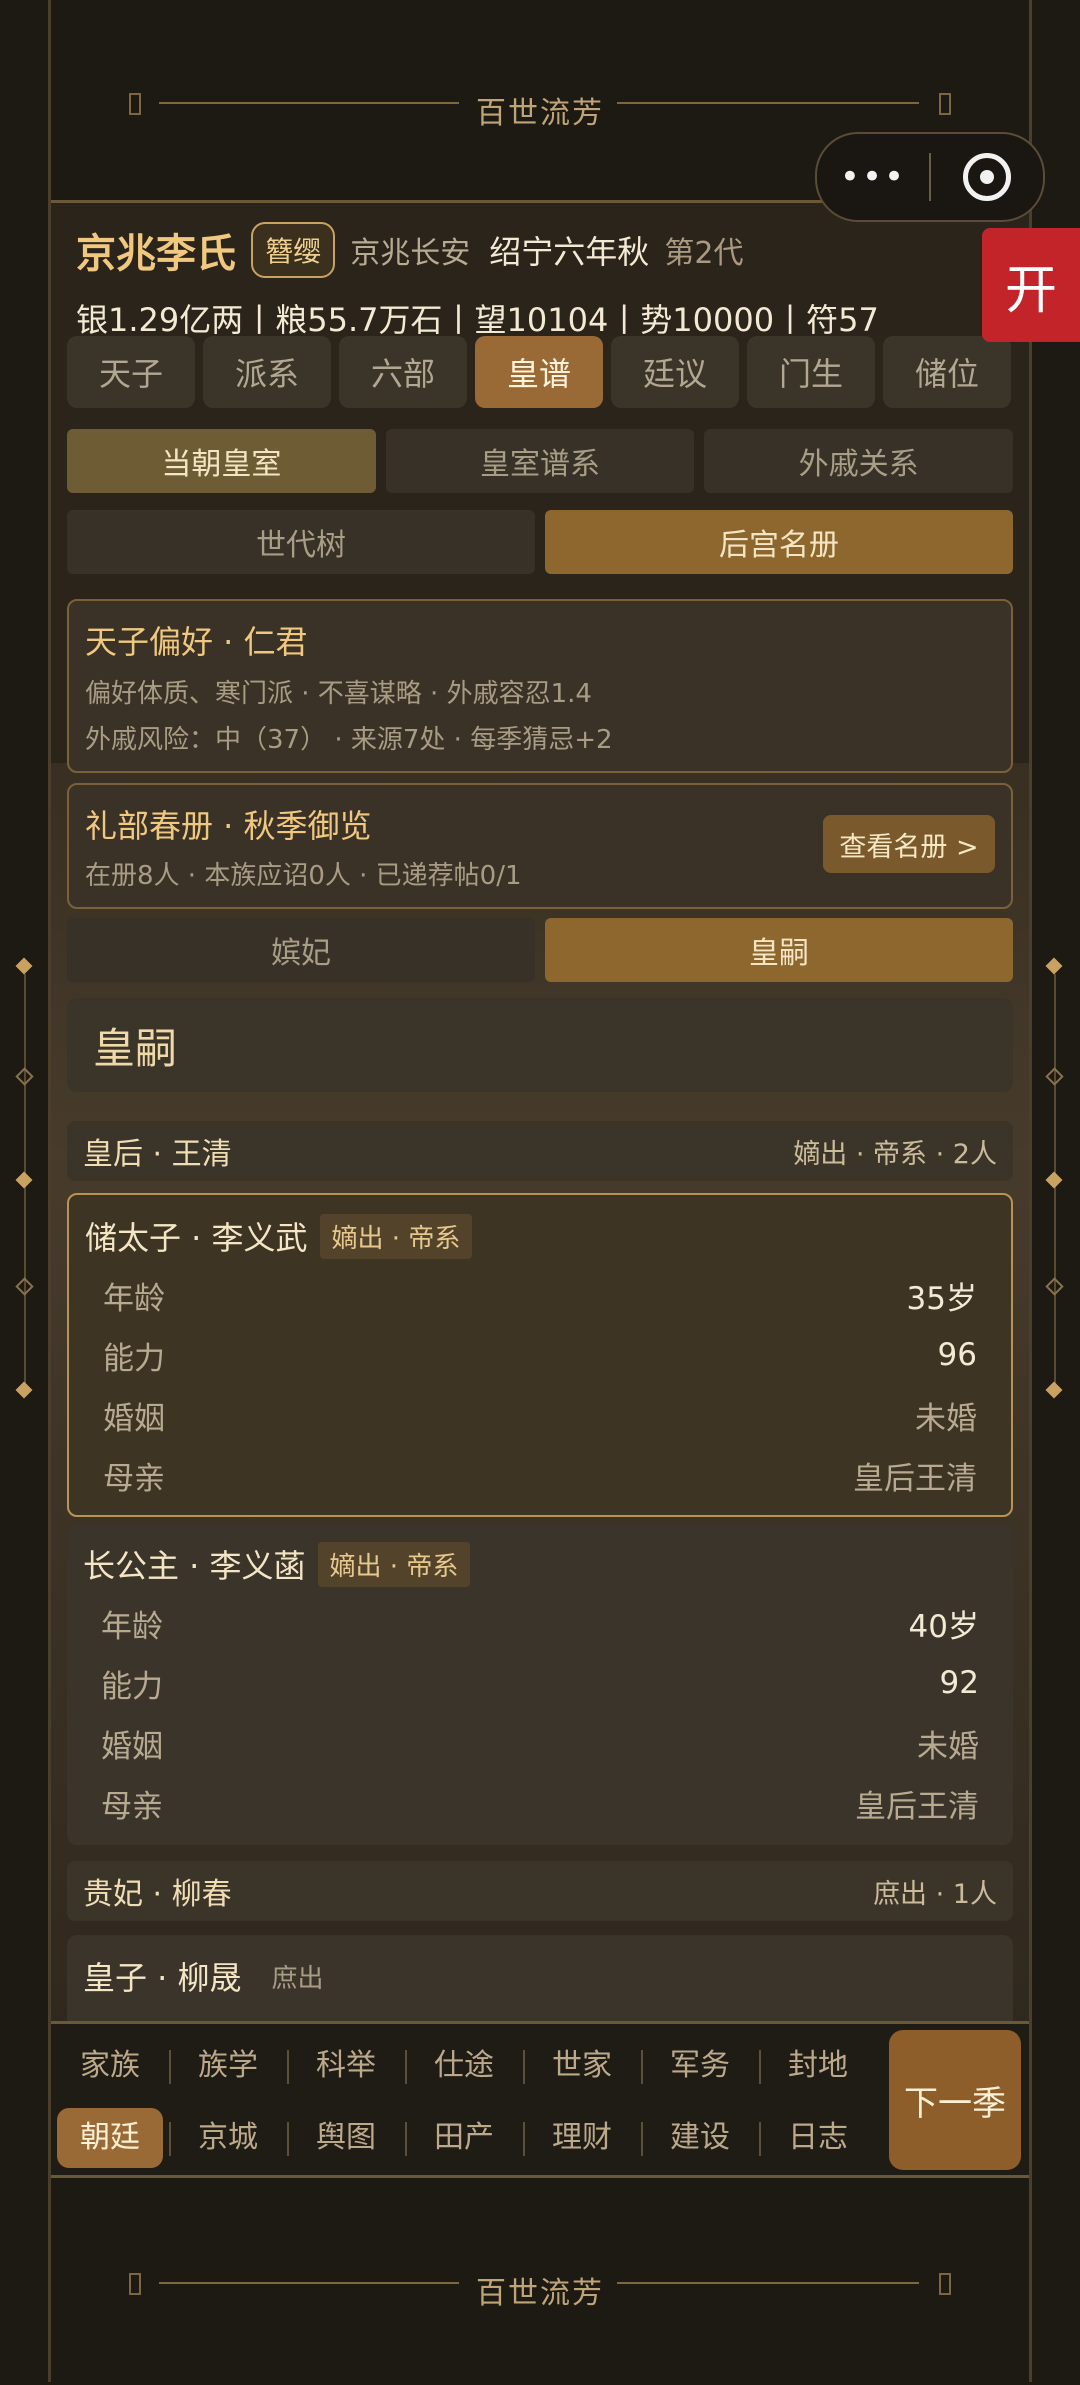 This screenshot has width=1080, height=2385. Describe the element at coordinates (110, 2066) in the screenshot. I see `nav-jiazu: 家族` at that location.